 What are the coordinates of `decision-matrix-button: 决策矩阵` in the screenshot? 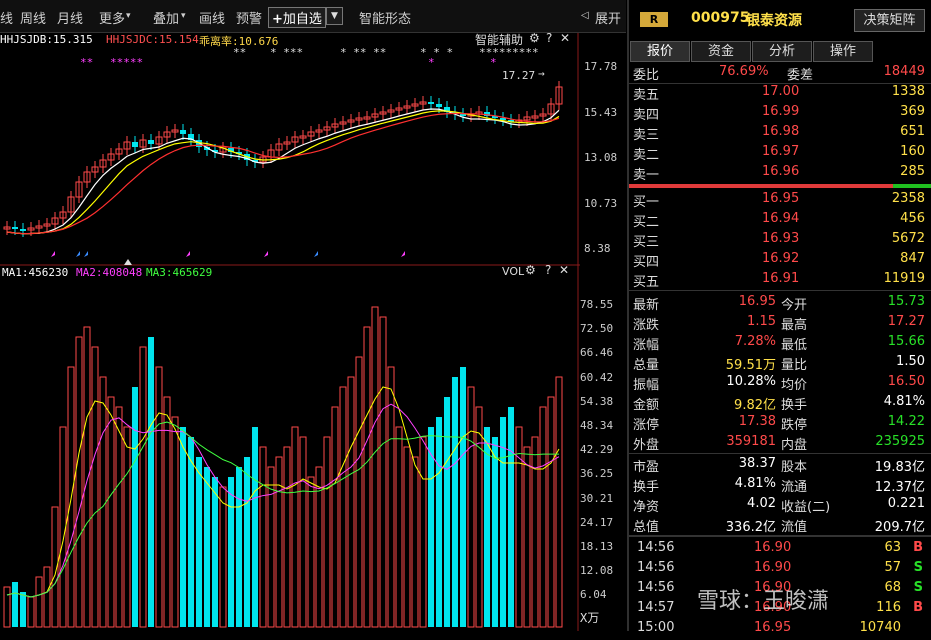 It's located at (889, 20).